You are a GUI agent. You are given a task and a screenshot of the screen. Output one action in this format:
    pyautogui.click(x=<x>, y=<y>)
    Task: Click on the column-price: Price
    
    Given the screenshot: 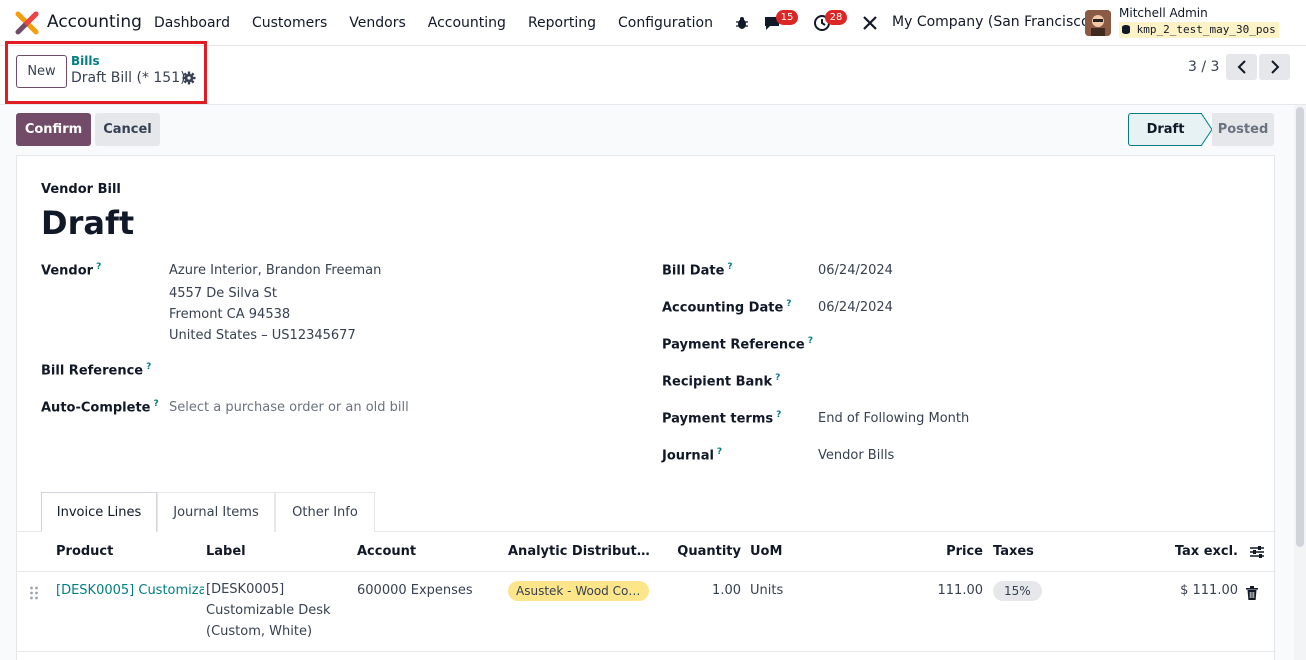 What is the action you would take?
    pyautogui.click(x=964, y=551)
    